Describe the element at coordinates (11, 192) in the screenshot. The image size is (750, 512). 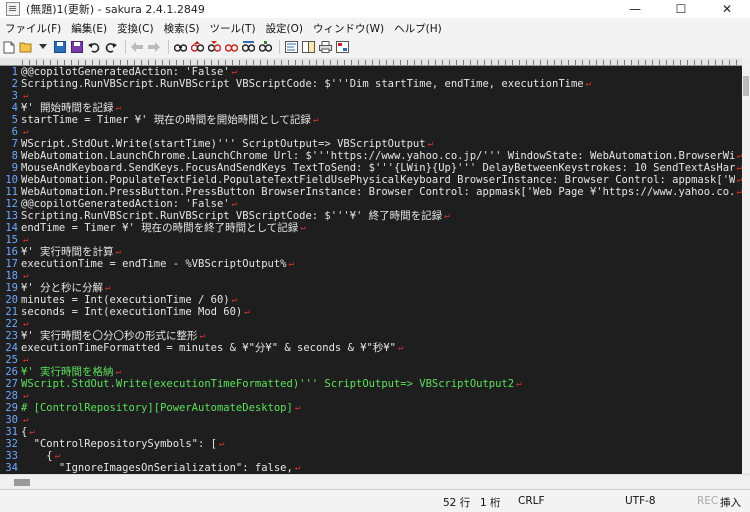
I see `line-number: 11` at that location.